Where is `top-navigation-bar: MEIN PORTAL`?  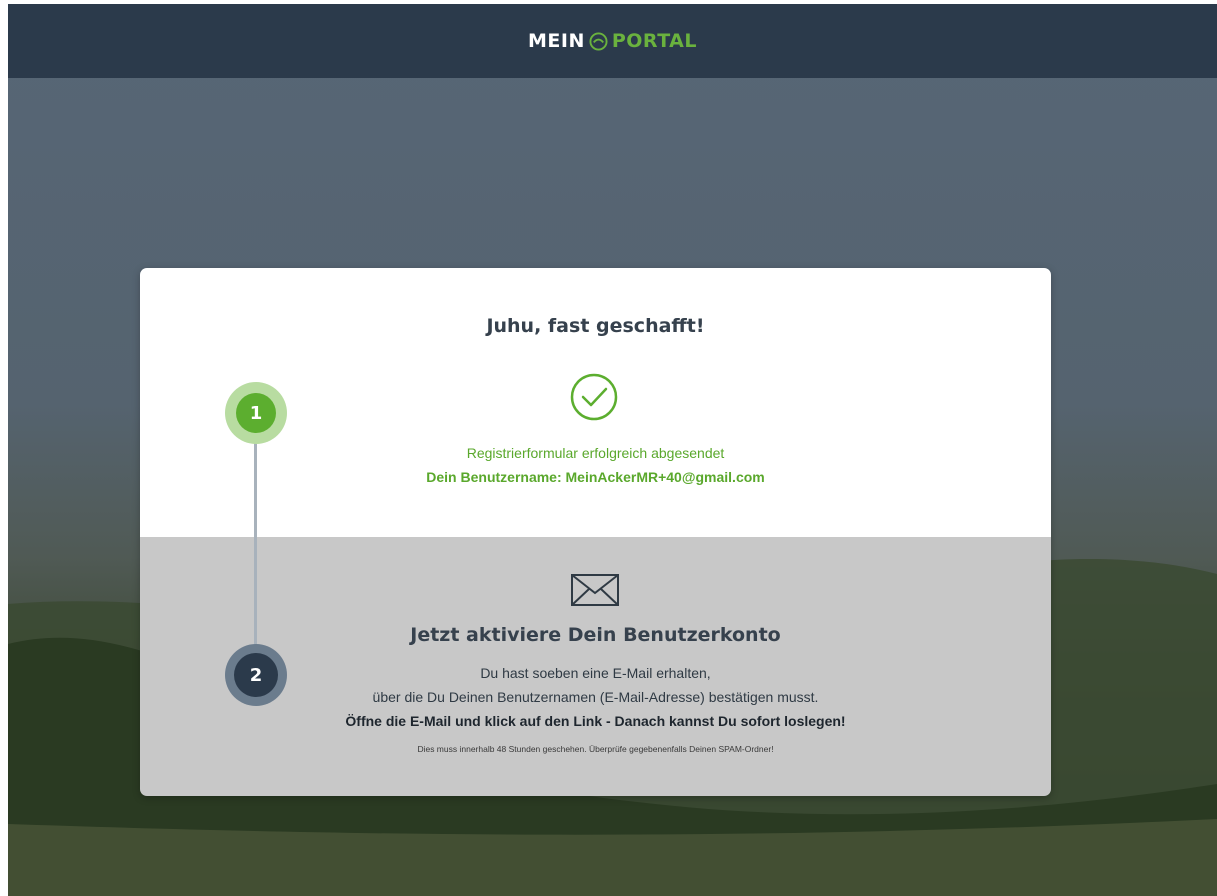 top-navigation-bar: MEIN PORTAL is located at coordinates (612, 41).